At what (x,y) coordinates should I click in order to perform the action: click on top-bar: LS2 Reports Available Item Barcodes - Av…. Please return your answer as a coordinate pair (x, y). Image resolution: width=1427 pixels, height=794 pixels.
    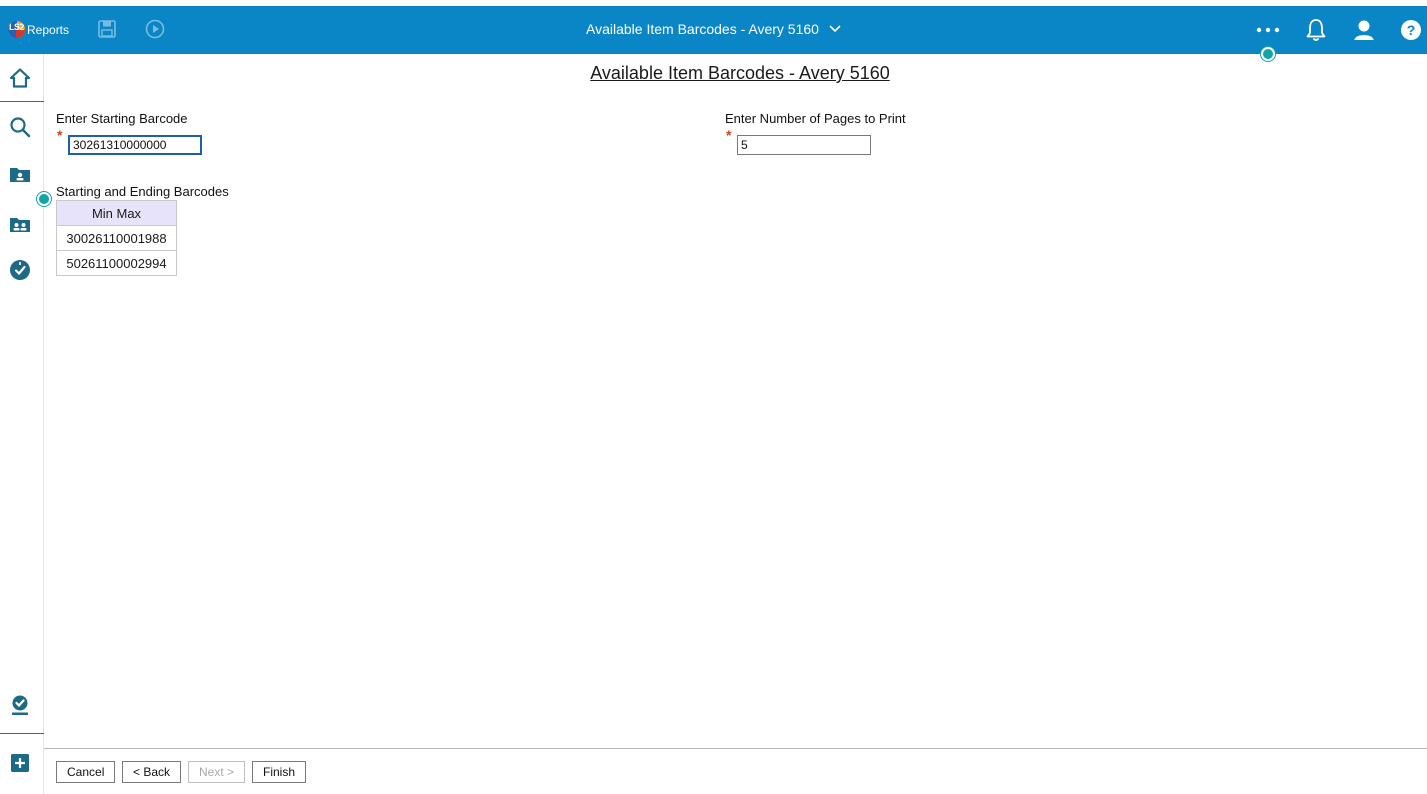
    Looking at the image, I should click on (713, 30).